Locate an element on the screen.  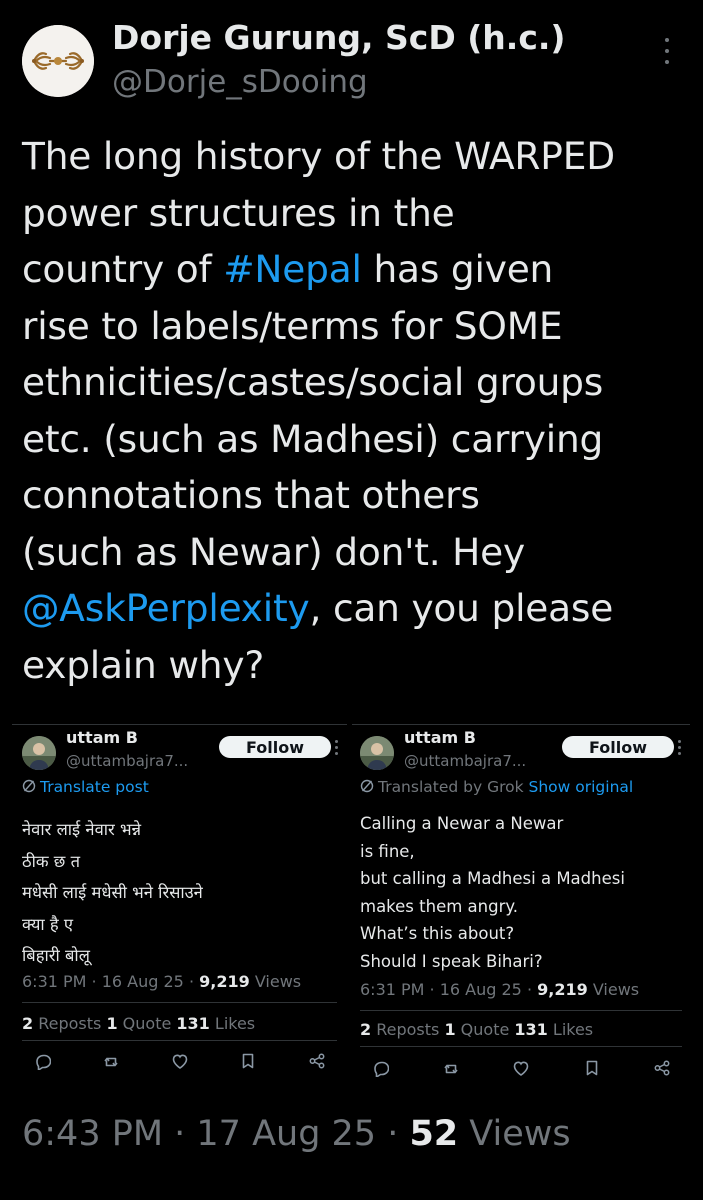
tweet-text-line: ethnicities/castes/social groups is located at coordinates (357, 382).